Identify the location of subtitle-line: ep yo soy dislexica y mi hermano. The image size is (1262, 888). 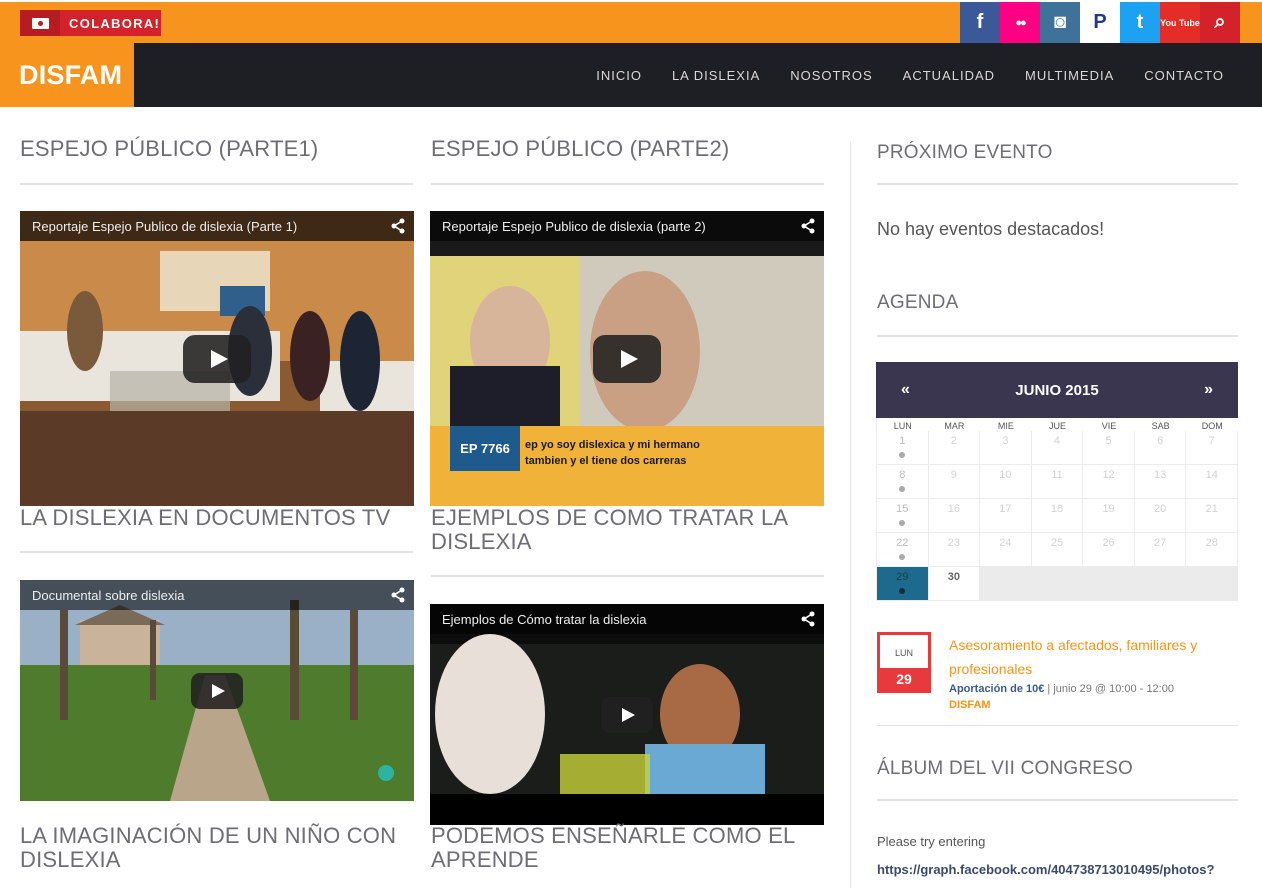
(612, 445).